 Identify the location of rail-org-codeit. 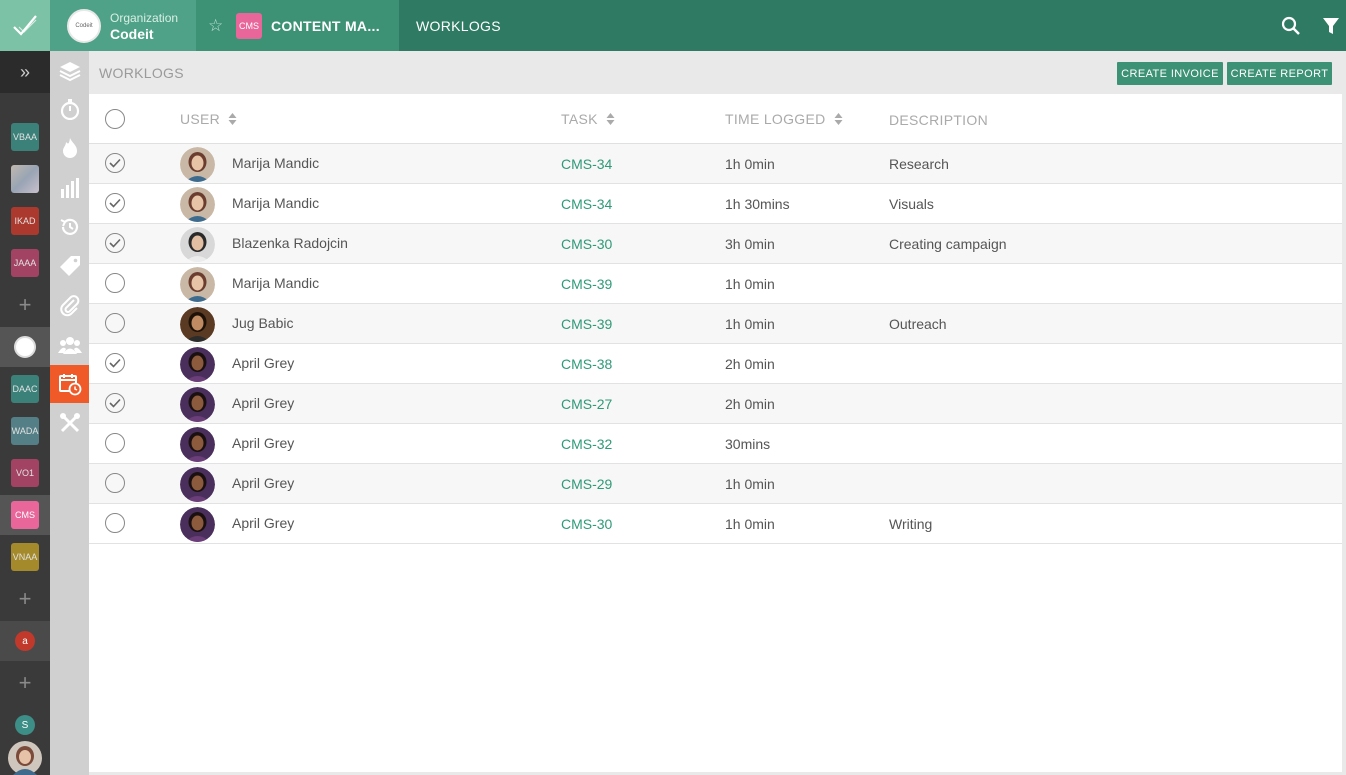
(25, 347).